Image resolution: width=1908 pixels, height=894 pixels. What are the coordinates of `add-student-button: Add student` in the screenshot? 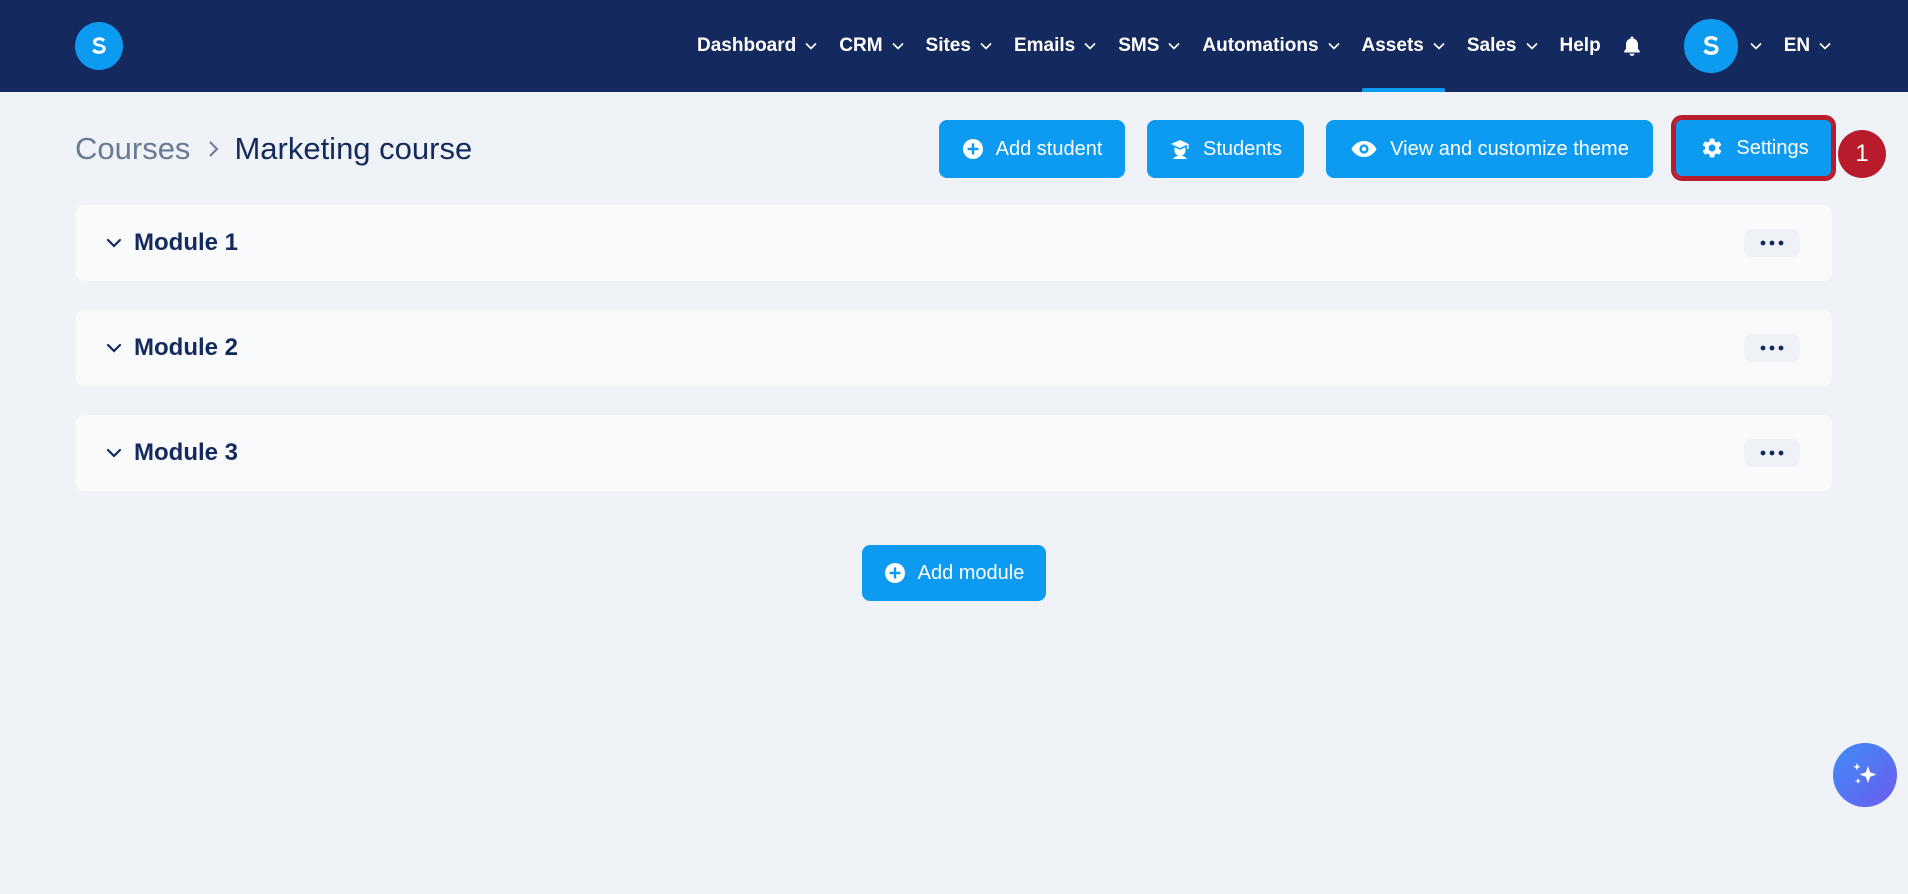 It's located at (1032, 149).